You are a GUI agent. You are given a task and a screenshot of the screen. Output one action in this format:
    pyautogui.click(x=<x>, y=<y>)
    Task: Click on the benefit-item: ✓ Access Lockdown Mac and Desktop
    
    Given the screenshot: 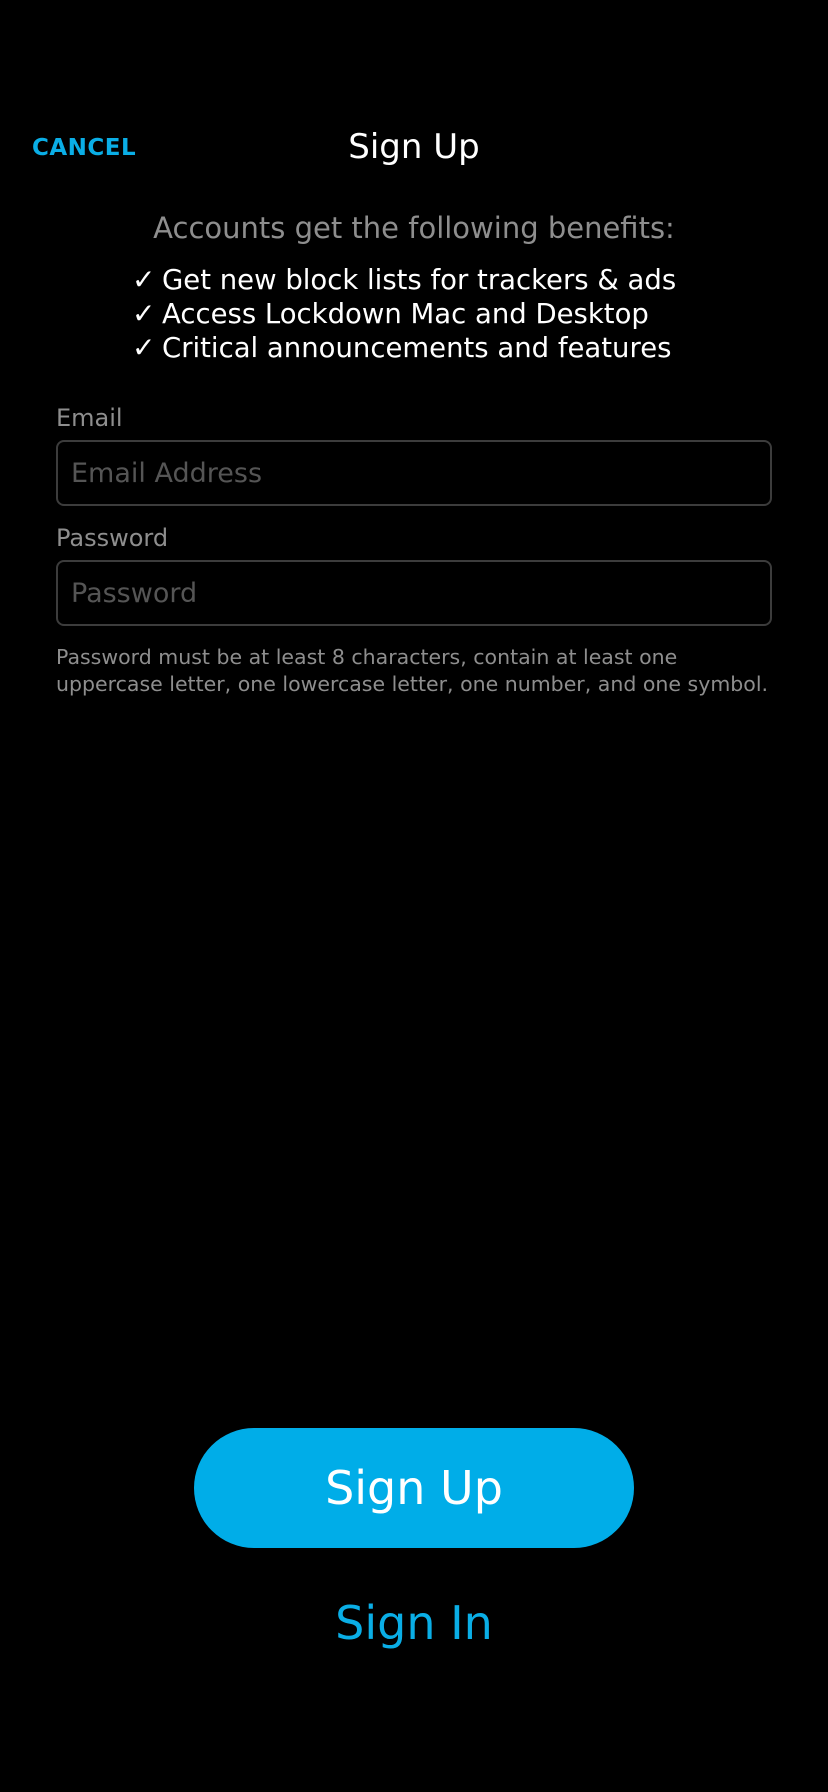 What is the action you would take?
    pyautogui.click(x=404, y=314)
    